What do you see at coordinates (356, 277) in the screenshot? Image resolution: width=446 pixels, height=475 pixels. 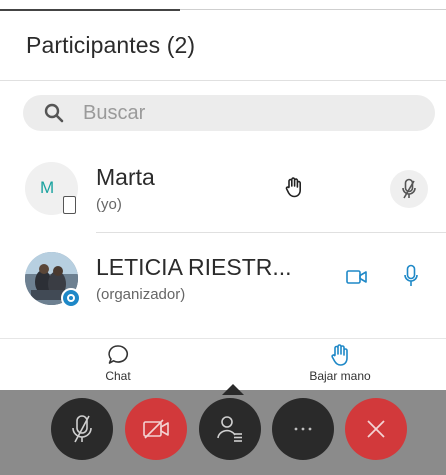 I see `video-camera-icon` at bounding box center [356, 277].